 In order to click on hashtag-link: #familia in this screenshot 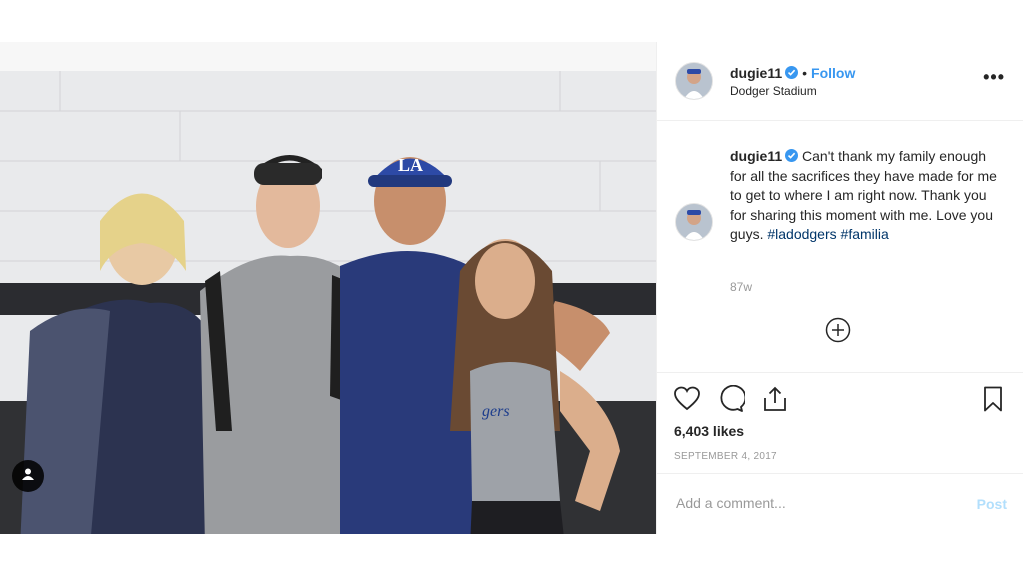, I will do `click(865, 234)`.